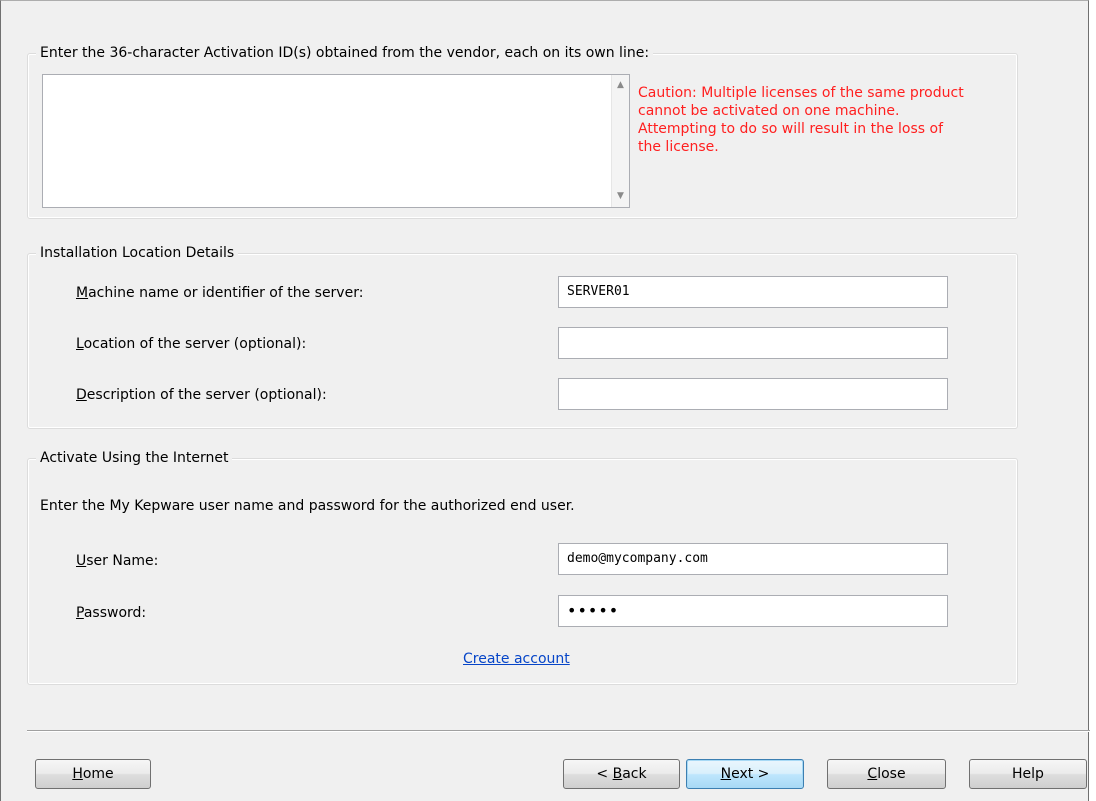 Image resolution: width=1096 pixels, height=801 pixels. Describe the element at coordinates (1028, 774) in the screenshot. I see `help-button: Help` at that location.